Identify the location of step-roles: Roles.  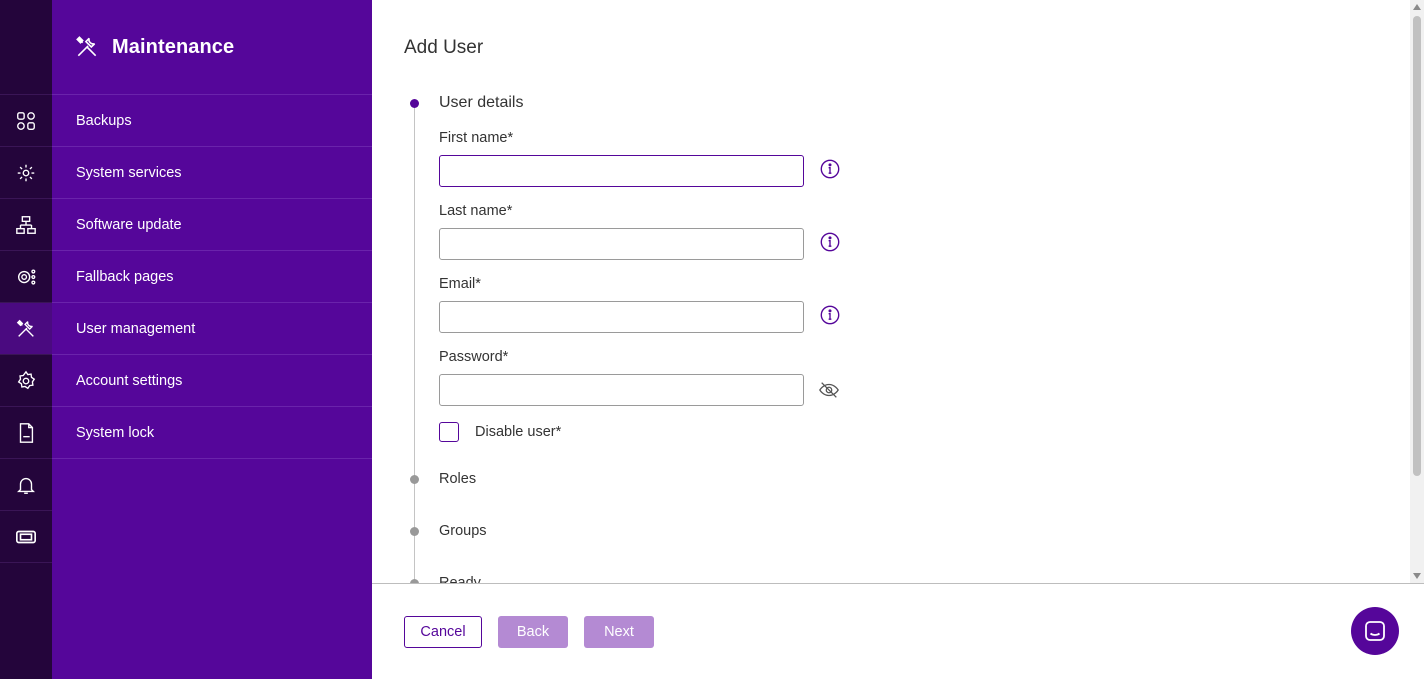
(457, 479).